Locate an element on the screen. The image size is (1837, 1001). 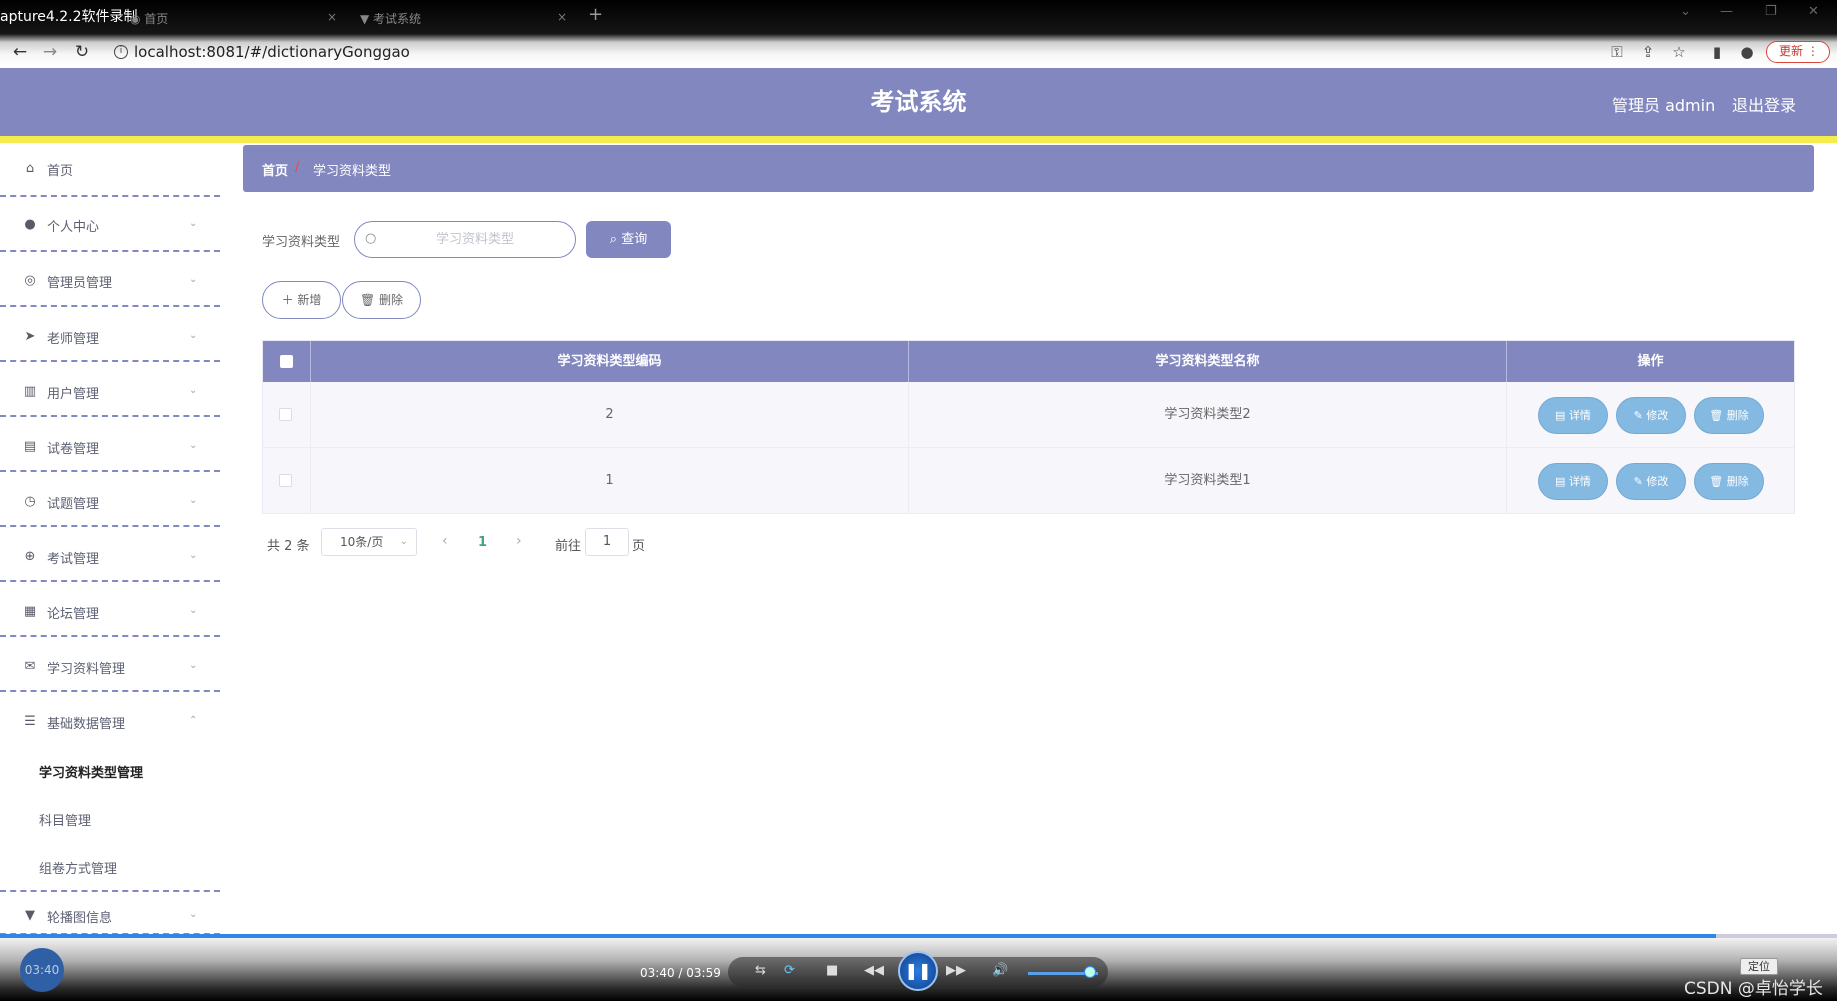
document-icon: ▤ is located at coordinates (1562, 415).